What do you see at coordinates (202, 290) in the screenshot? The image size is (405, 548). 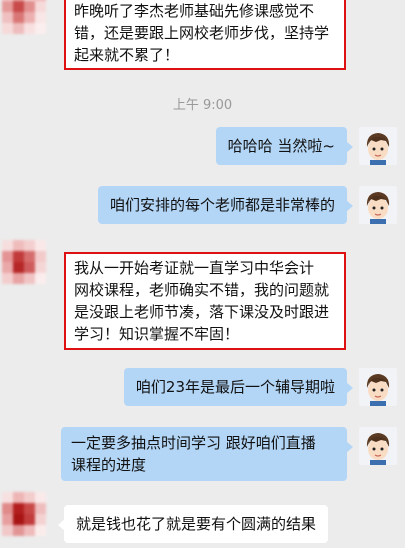 I see `message-line: 网校课程，老师确实不错，我的问题就` at bounding box center [202, 290].